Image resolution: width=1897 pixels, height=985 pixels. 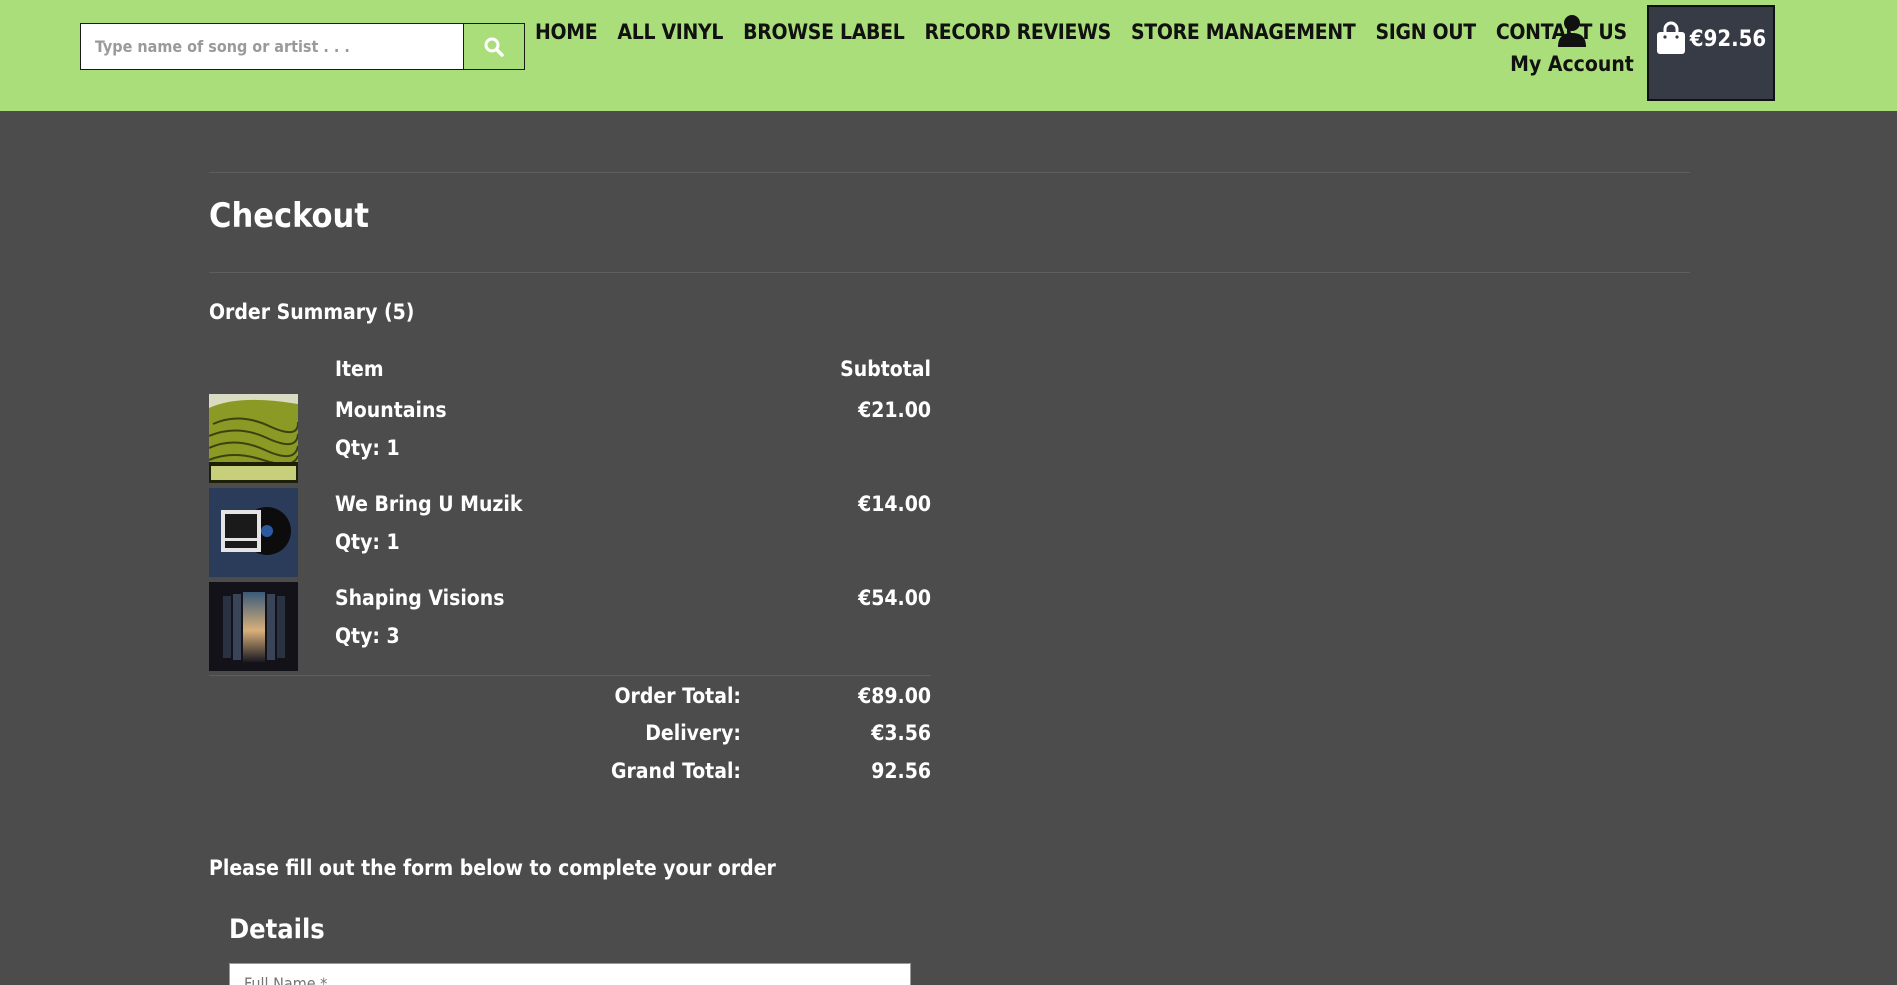 I want to click on my-account-label: My Account, so click(x=1572, y=64).